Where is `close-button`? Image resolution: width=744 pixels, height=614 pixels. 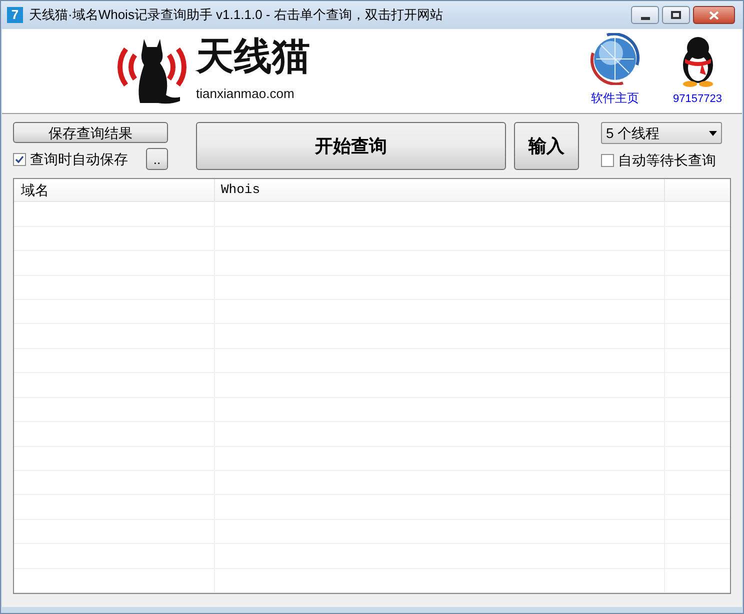 close-button is located at coordinates (714, 15).